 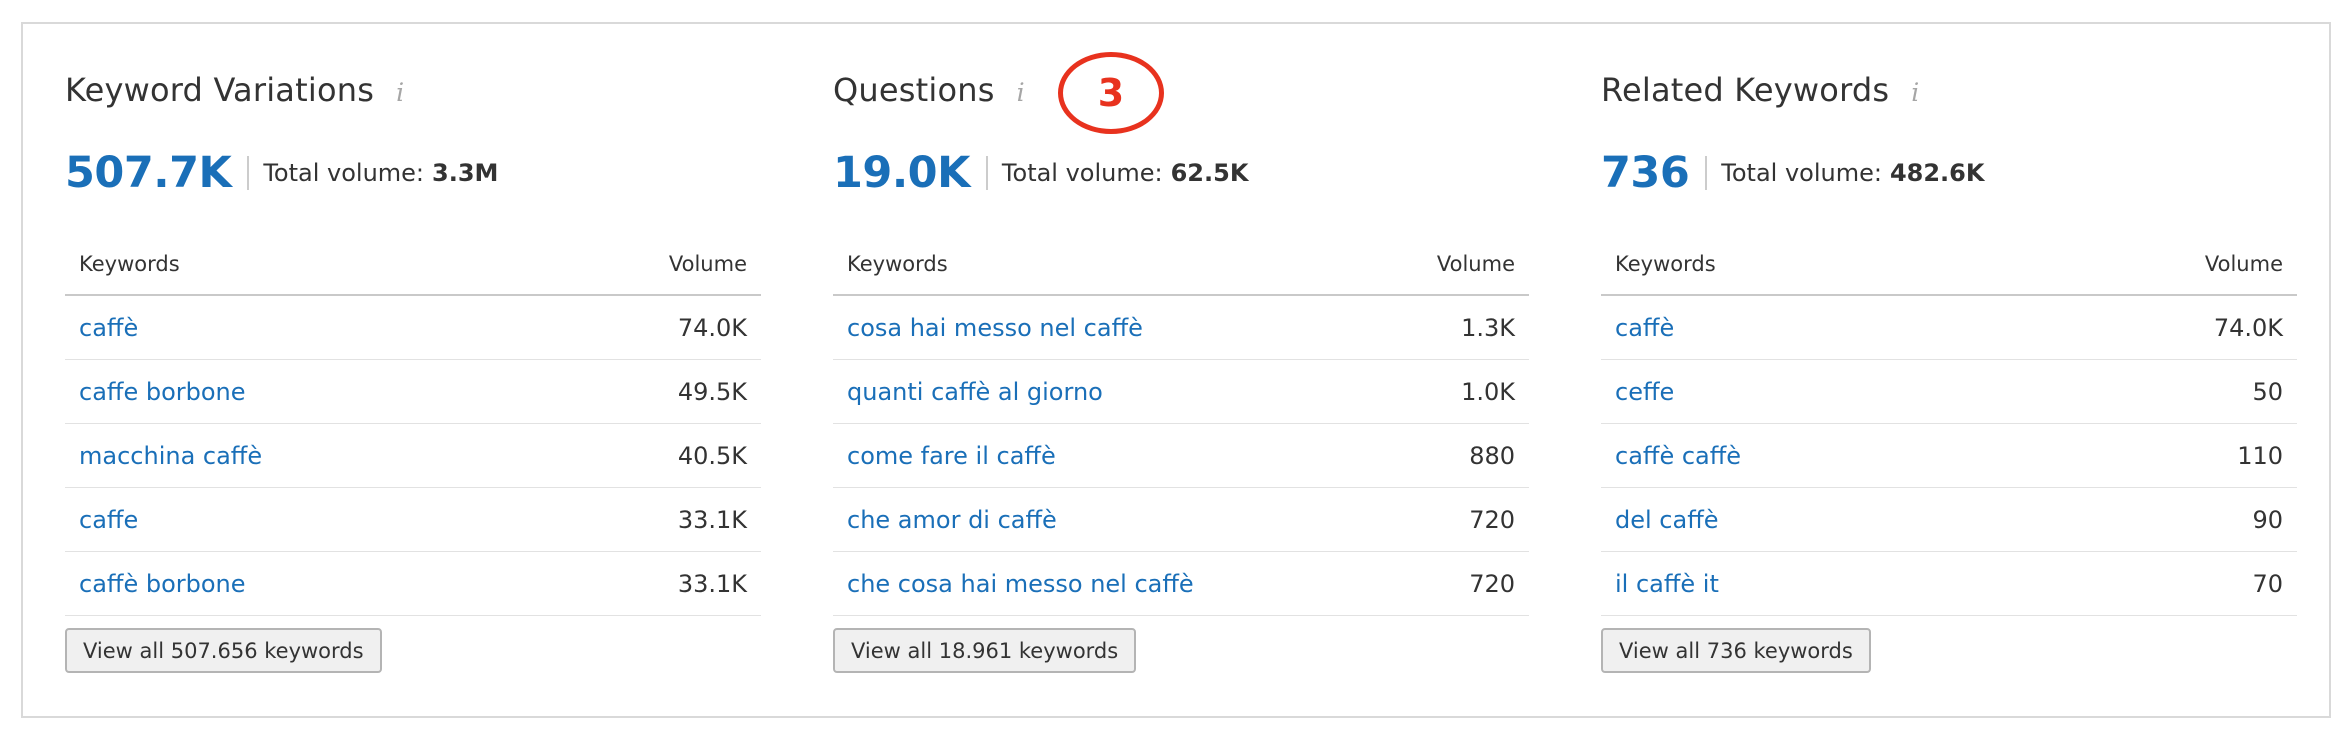 I want to click on table-row: cosa hai messo nel caffè 1.3K, so click(x=1181, y=328).